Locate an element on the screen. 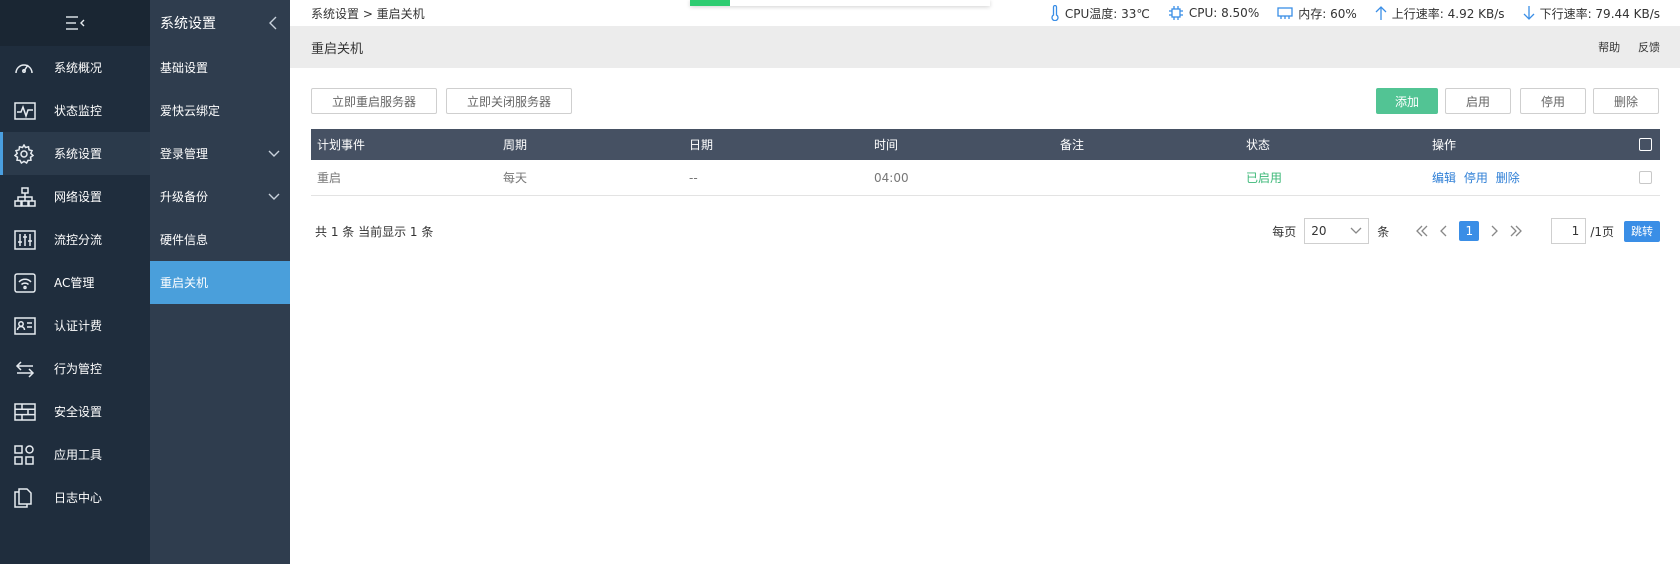  menu-toggle-button is located at coordinates (75, 23).